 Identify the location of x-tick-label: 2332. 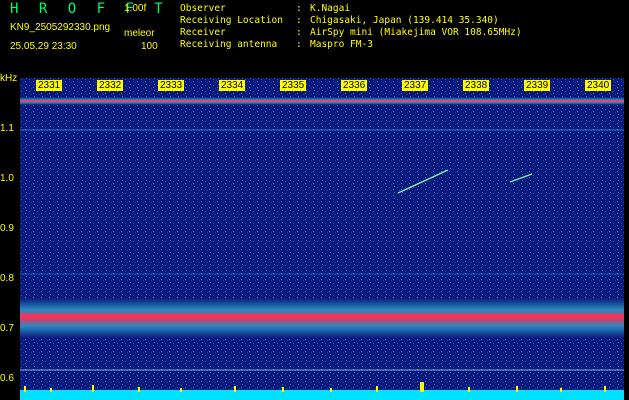
(110, 85).